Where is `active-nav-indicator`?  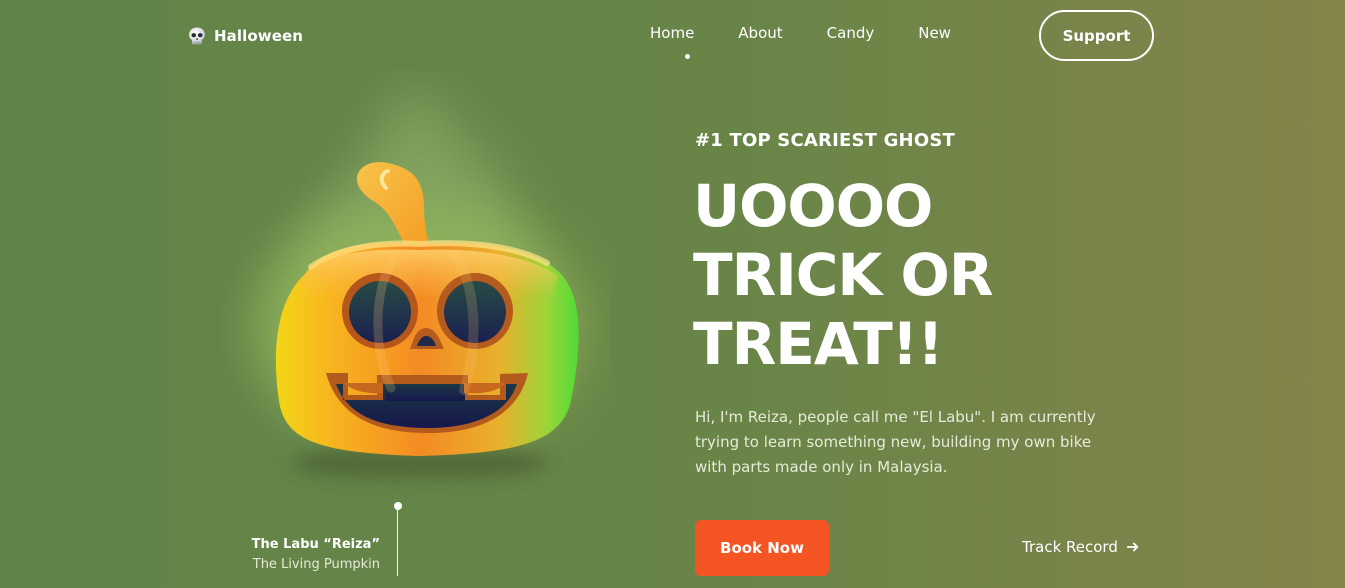
active-nav-indicator is located at coordinates (687, 56).